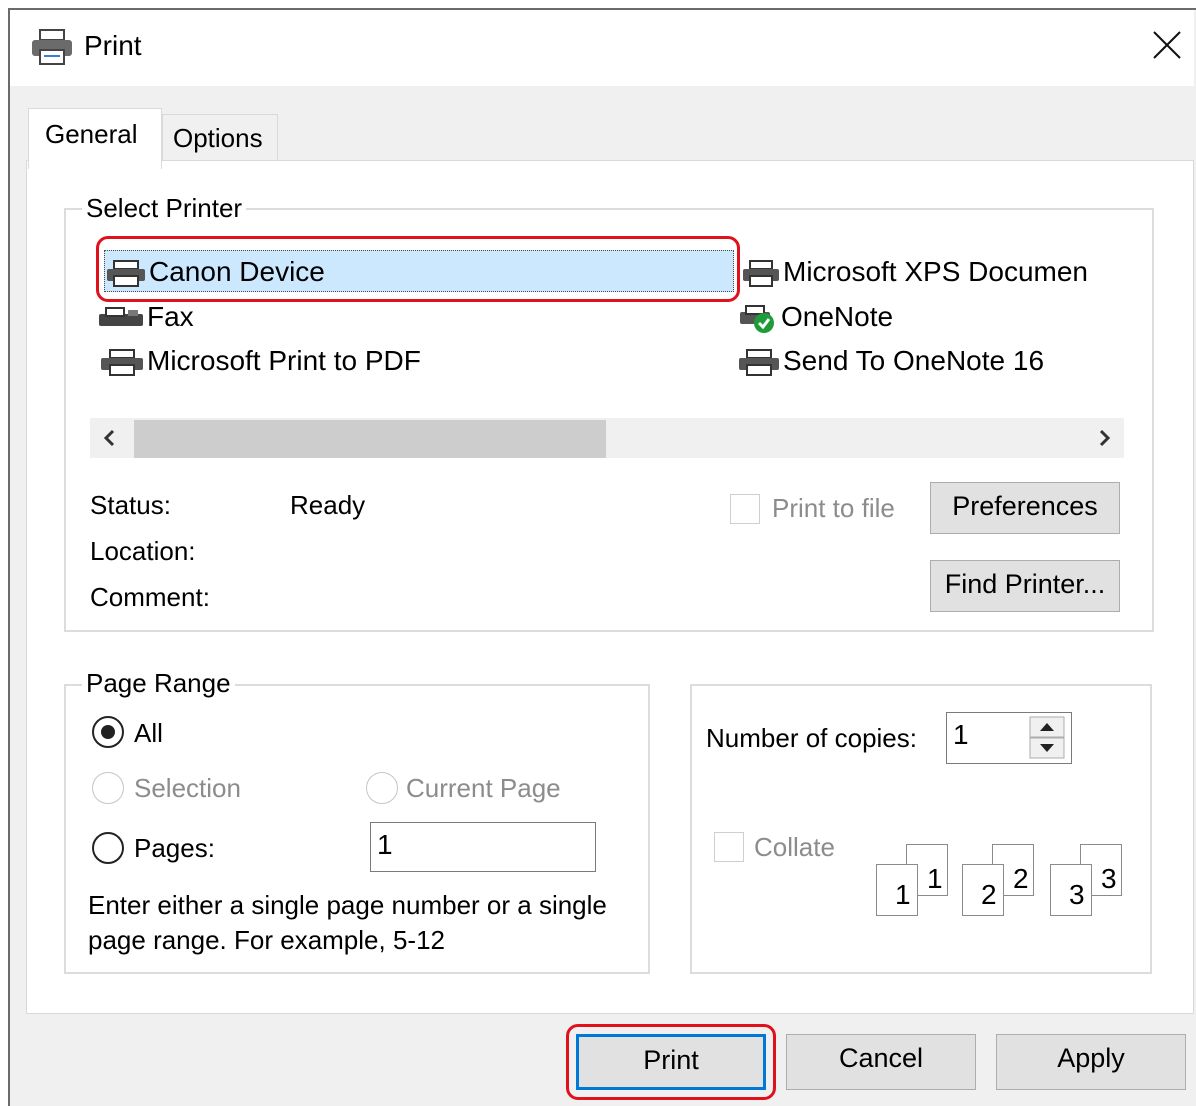 The height and width of the screenshot is (1106, 1196). I want to click on radio-pages-label: Pages:, so click(174, 848).